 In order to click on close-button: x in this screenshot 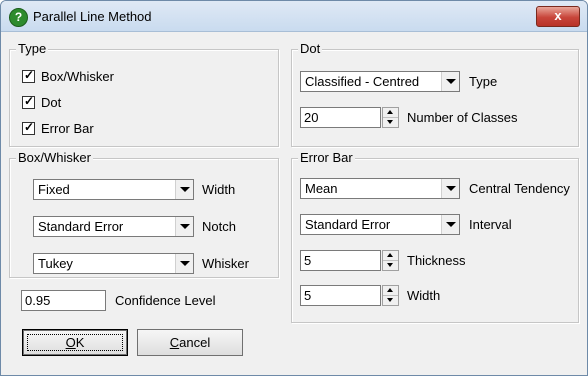, I will do `click(558, 16)`.